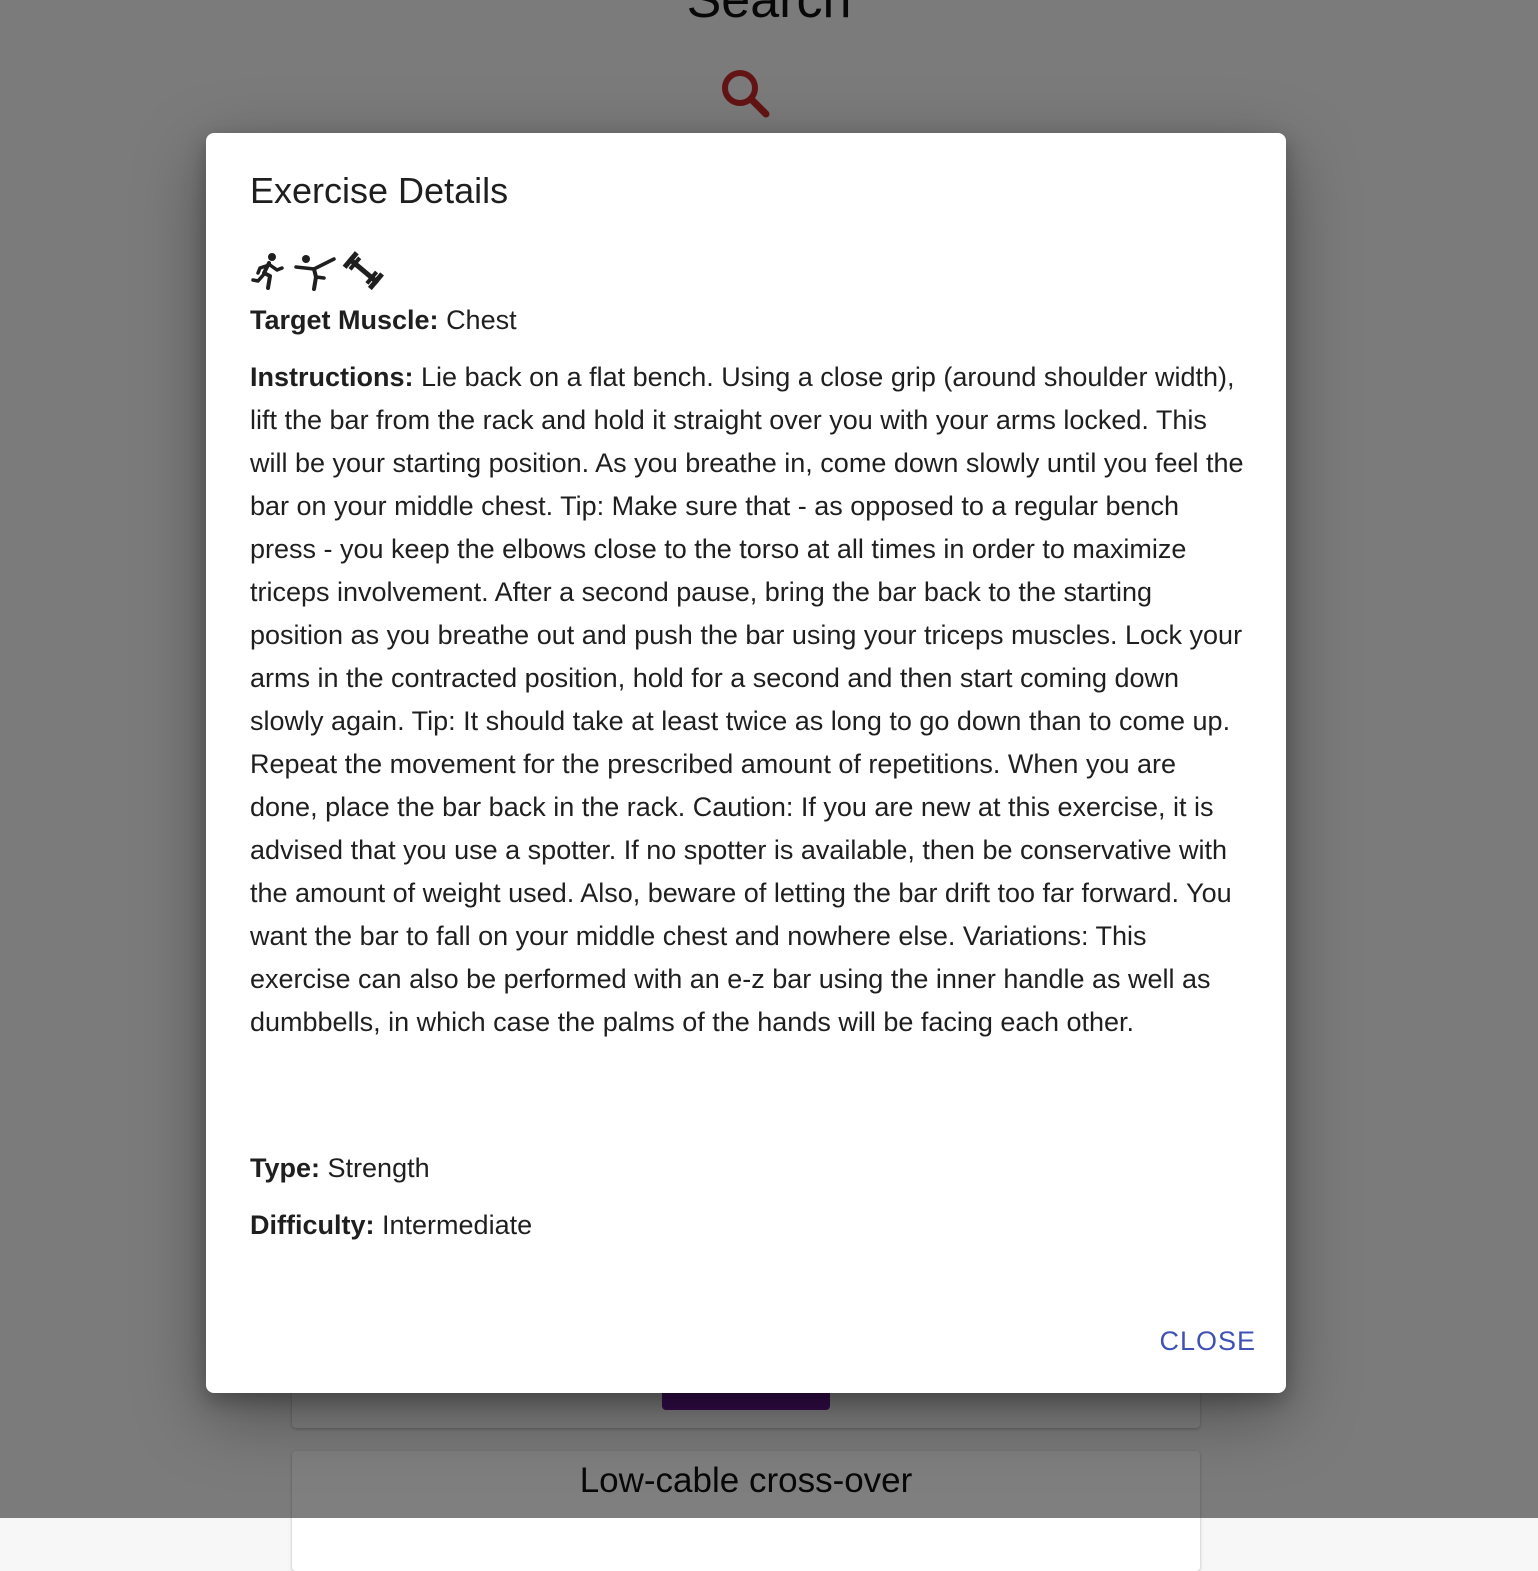  What do you see at coordinates (378, 1168) in the screenshot?
I see `type-value: Strength` at bounding box center [378, 1168].